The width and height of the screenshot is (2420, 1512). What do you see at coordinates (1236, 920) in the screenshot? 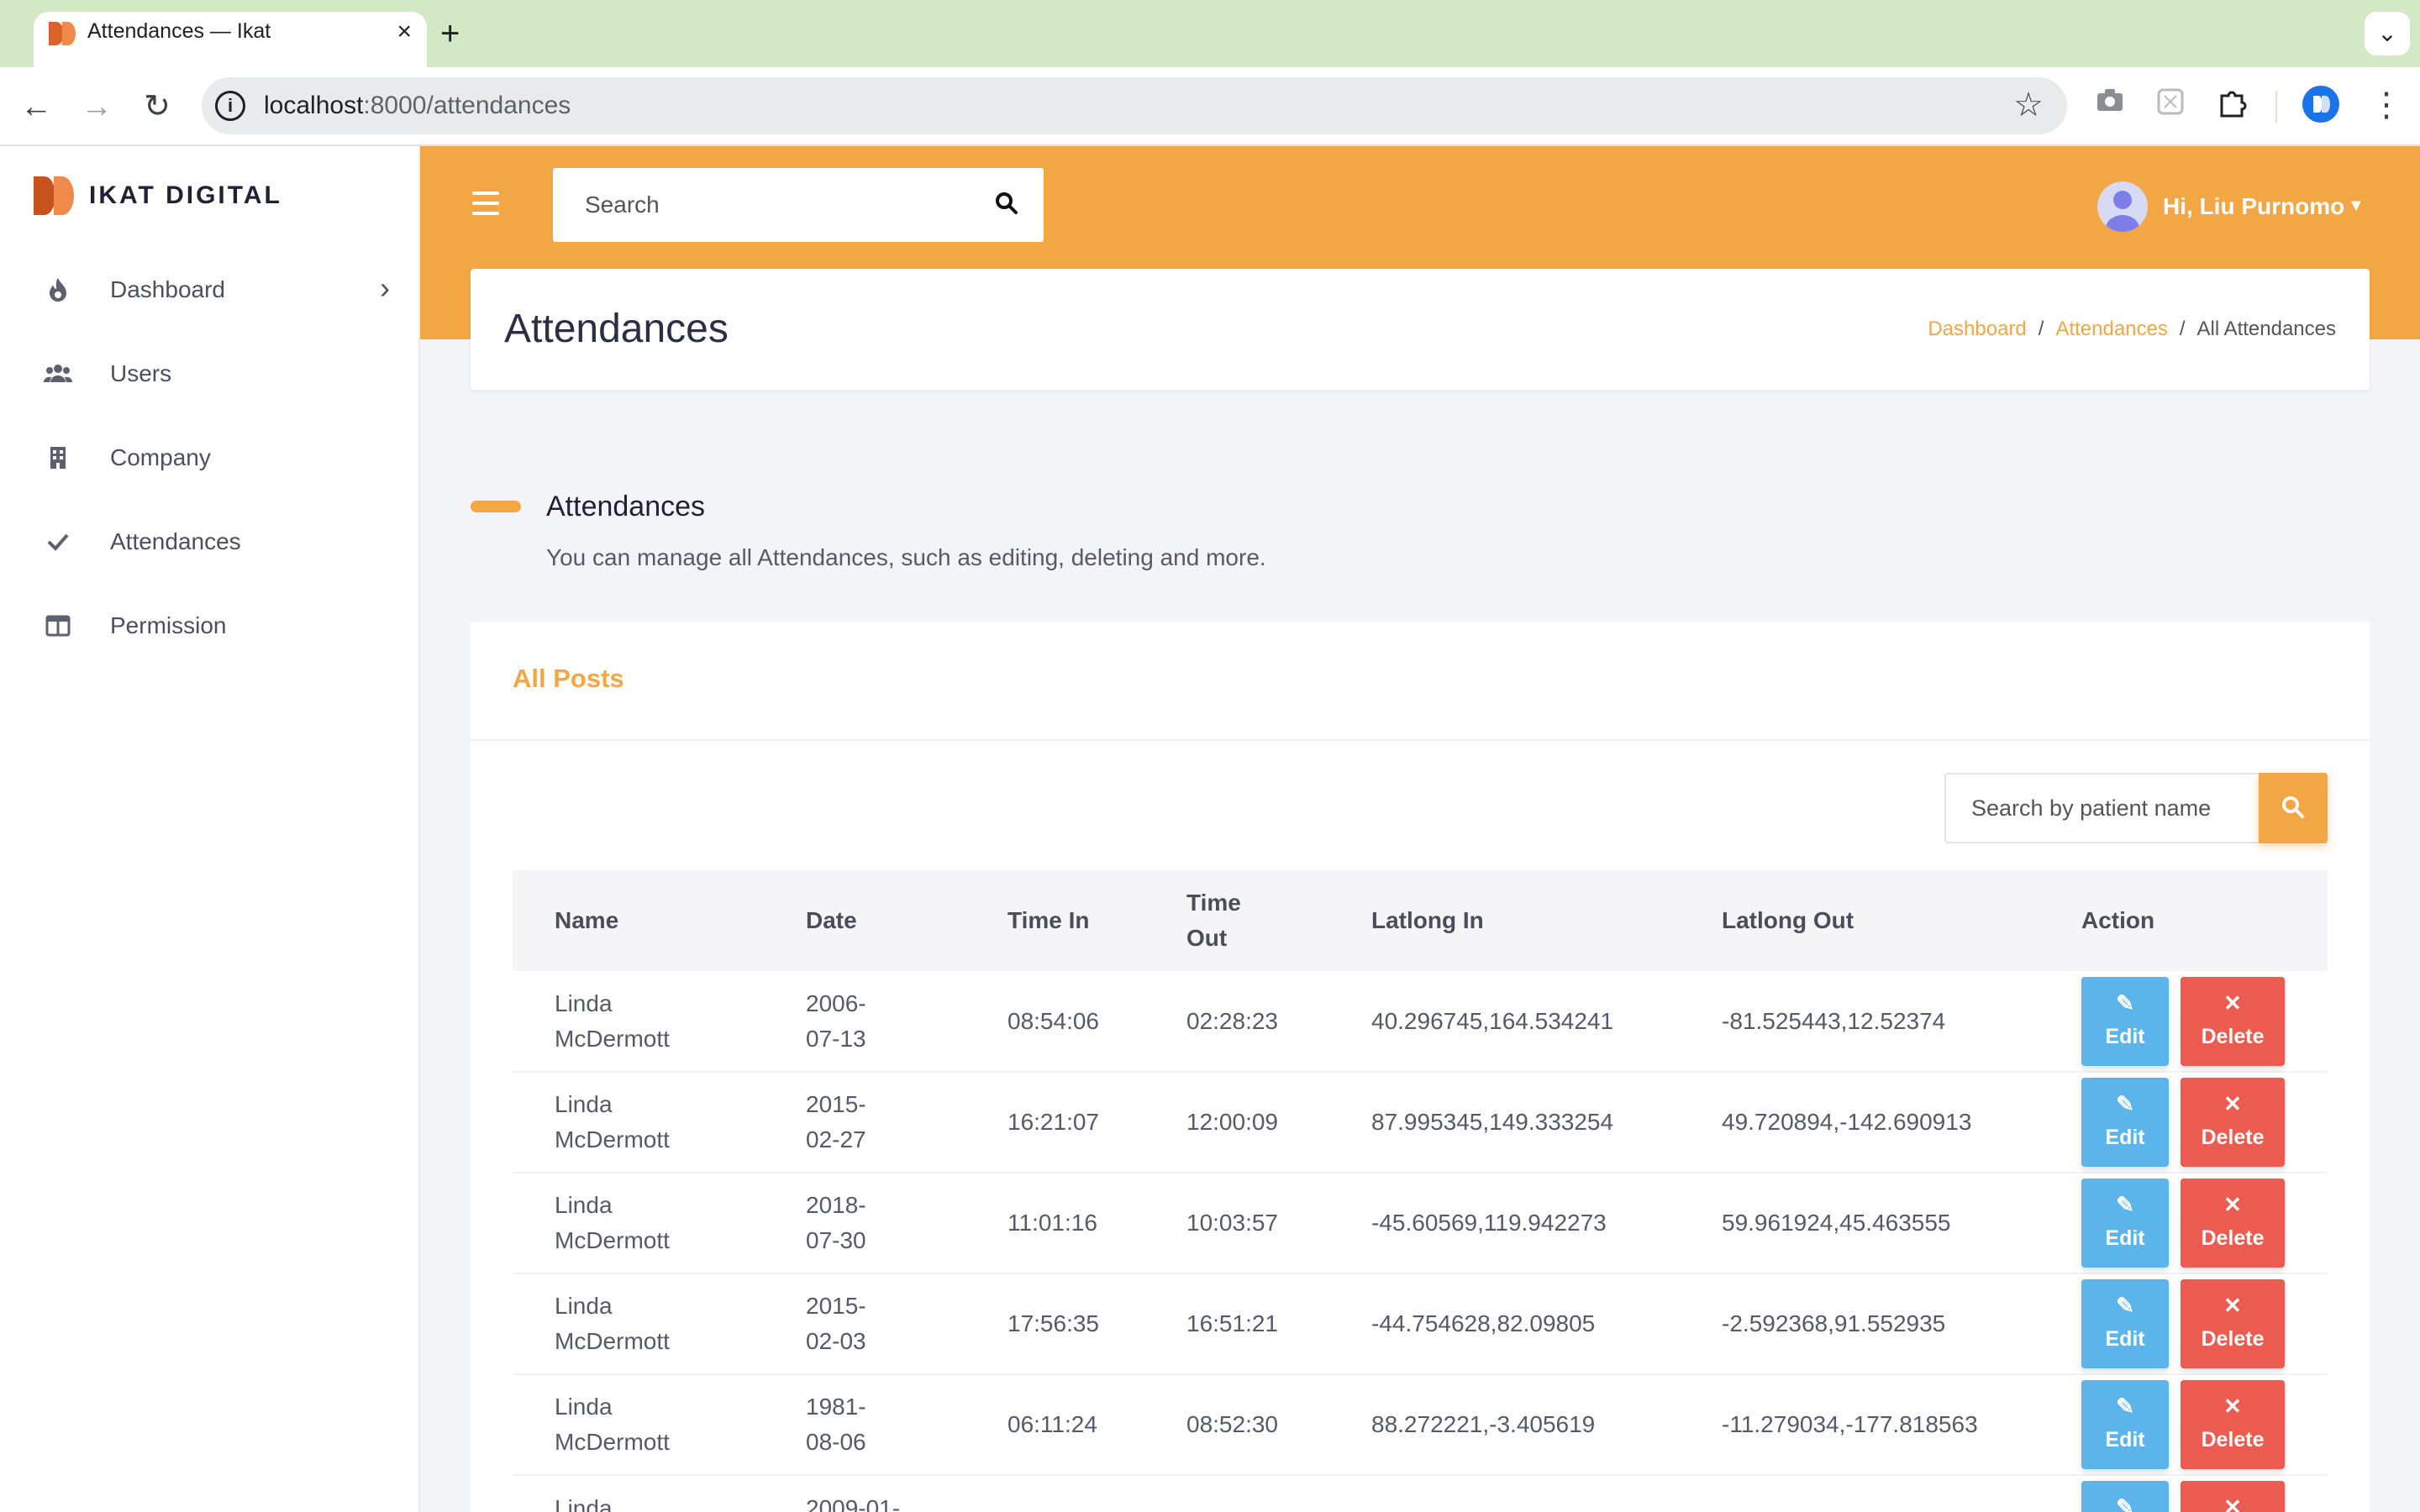
I see `column-header-time-out: Time Out` at bounding box center [1236, 920].